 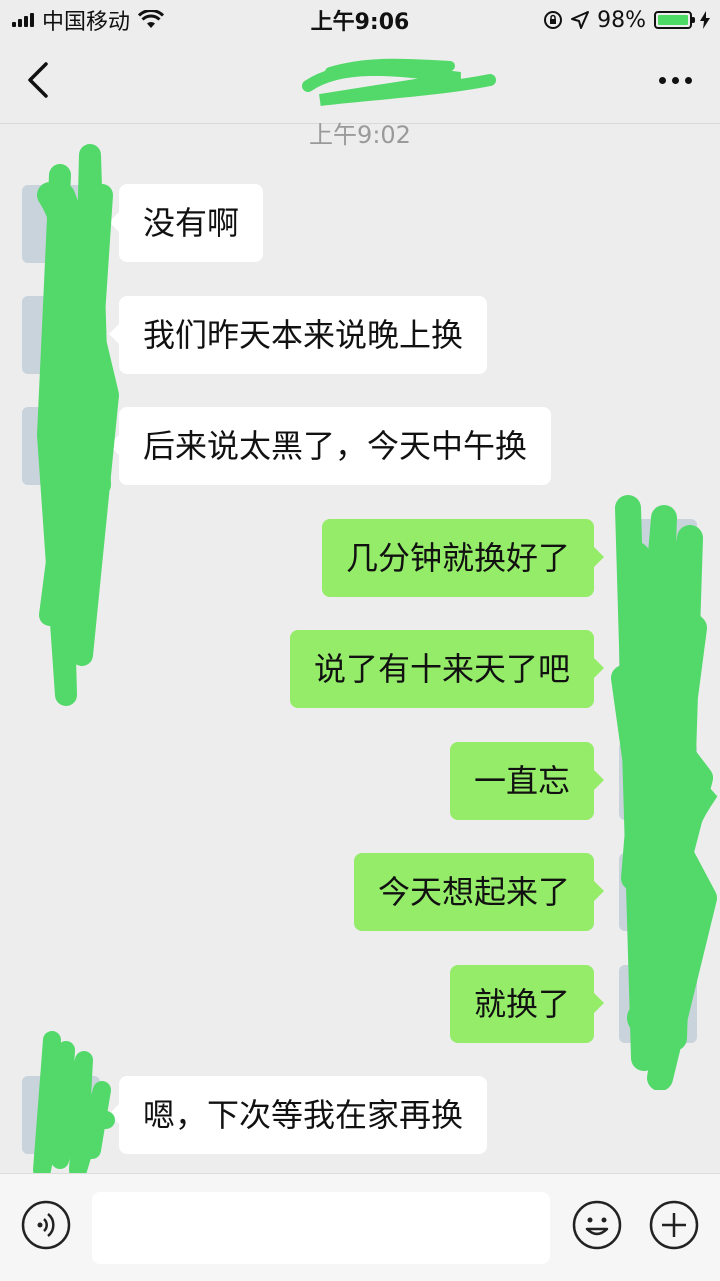 What do you see at coordinates (670, 80) in the screenshot?
I see `more-button` at bounding box center [670, 80].